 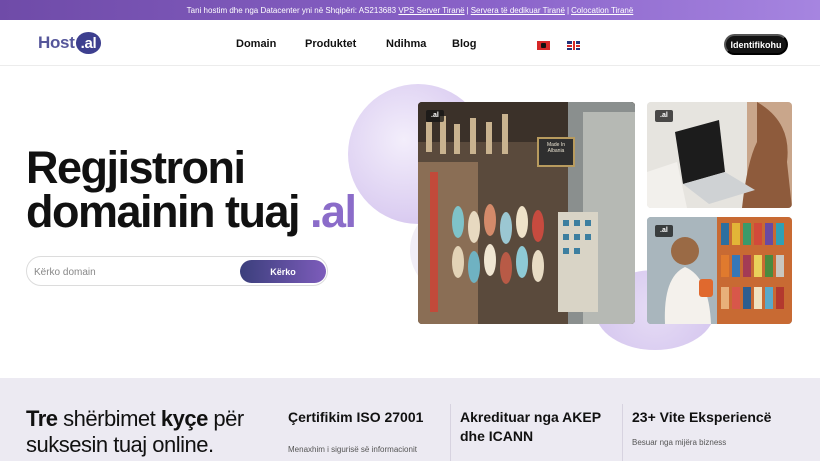 What do you see at coordinates (719, 270) in the screenshot?
I see `shop-photo: .al` at bounding box center [719, 270].